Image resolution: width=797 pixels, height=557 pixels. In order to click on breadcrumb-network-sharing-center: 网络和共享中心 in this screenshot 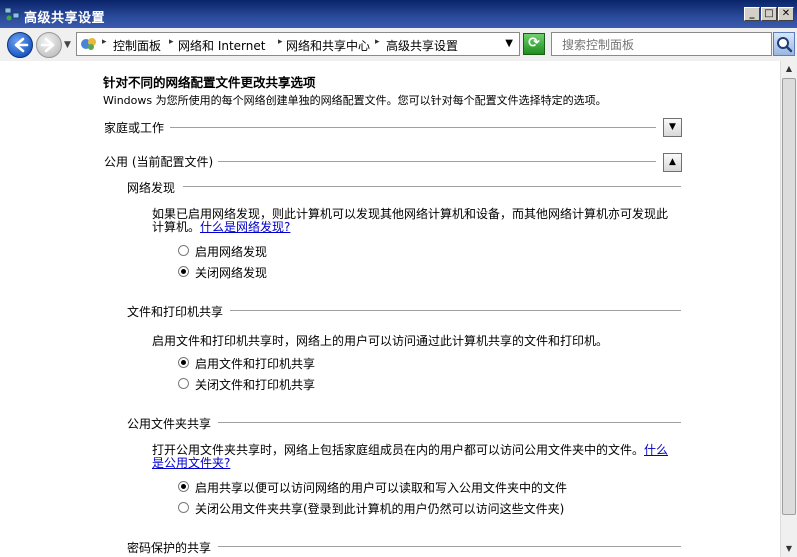, I will do `click(328, 45)`.